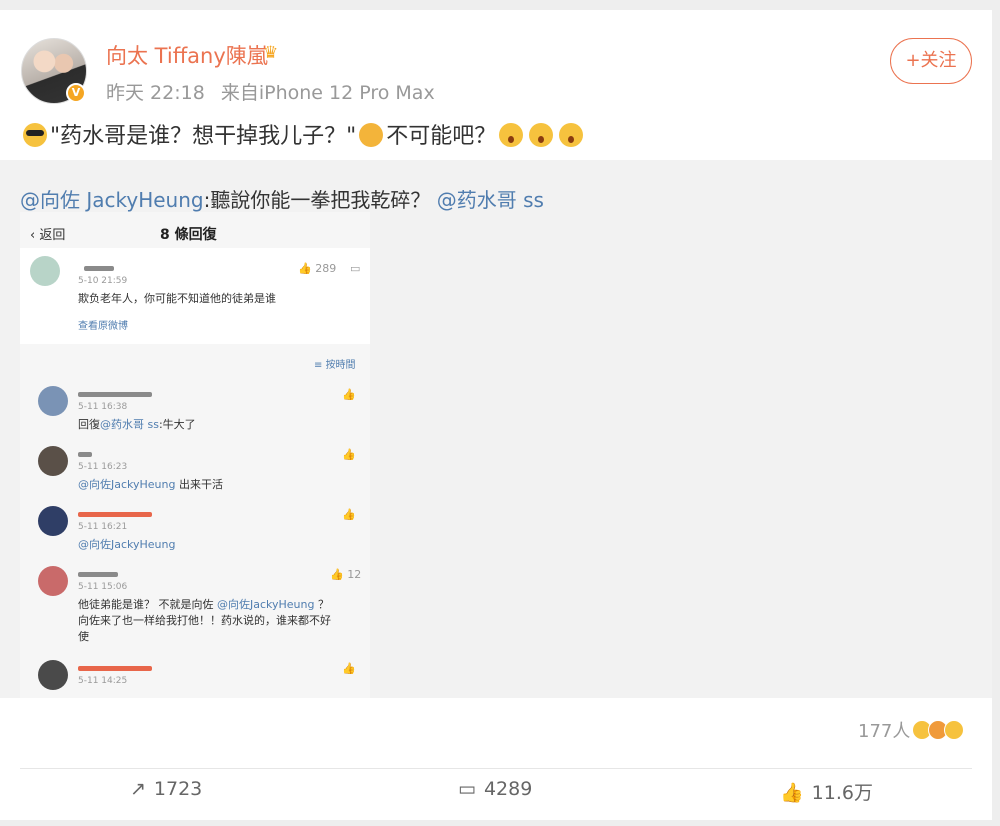  I want to click on post-text-part2: 不可能吧？, so click(441, 136).